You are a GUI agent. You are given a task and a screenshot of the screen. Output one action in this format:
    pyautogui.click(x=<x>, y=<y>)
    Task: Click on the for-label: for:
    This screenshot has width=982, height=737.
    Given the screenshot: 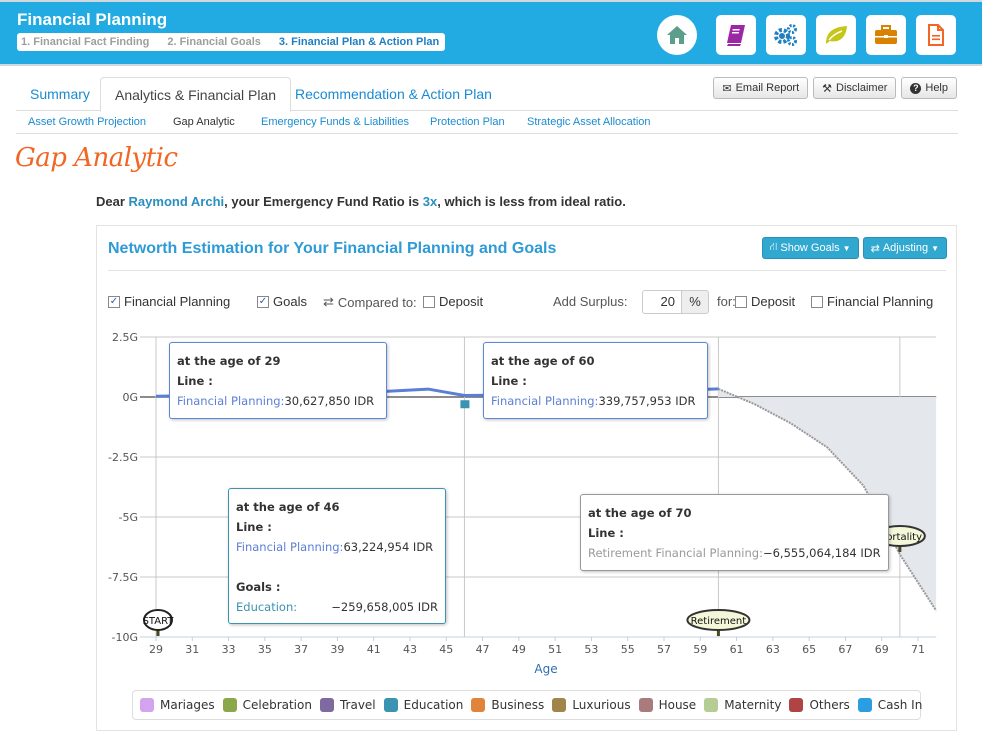 What is the action you would take?
    pyautogui.click(x=726, y=301)
    